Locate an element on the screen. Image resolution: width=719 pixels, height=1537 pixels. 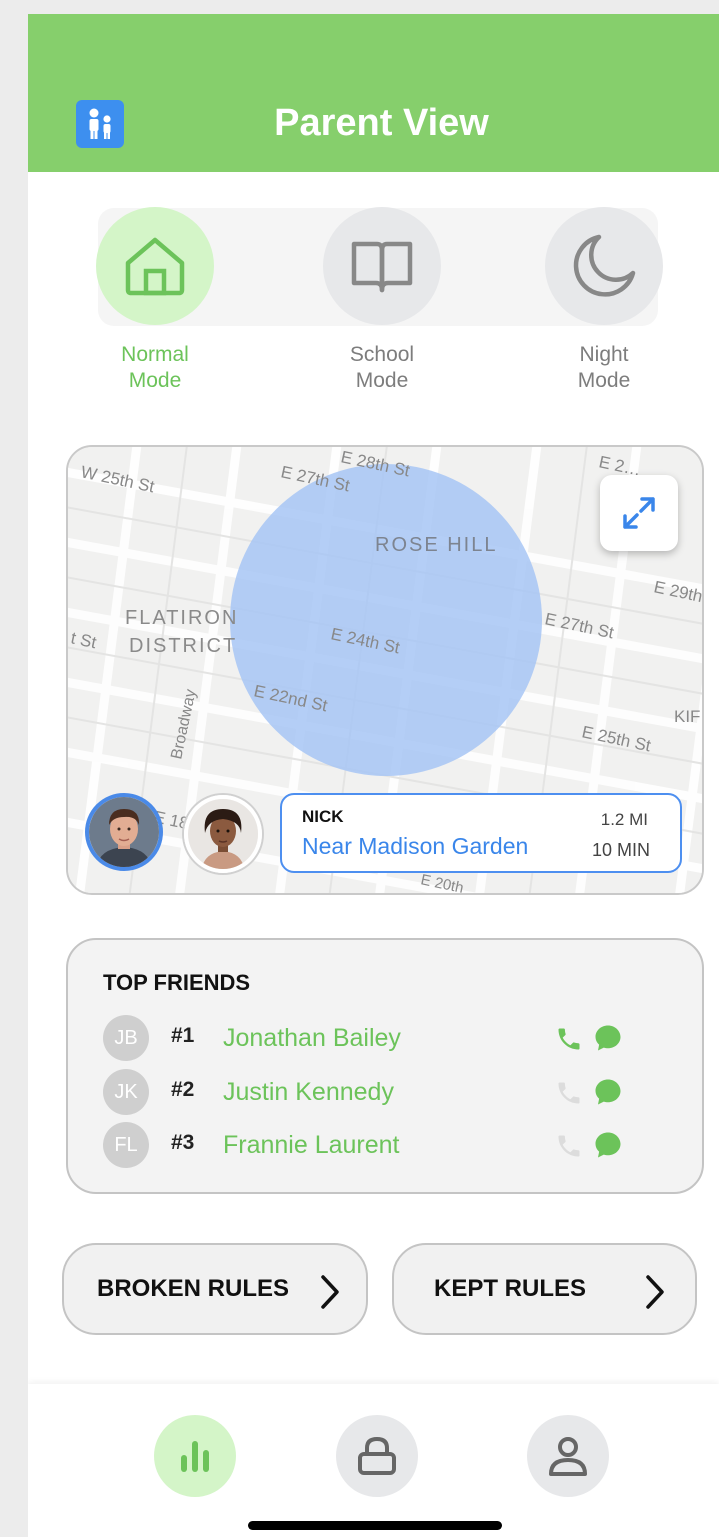
kept-rules-button: KEPT RULES is located at coordinates (544, 1289).